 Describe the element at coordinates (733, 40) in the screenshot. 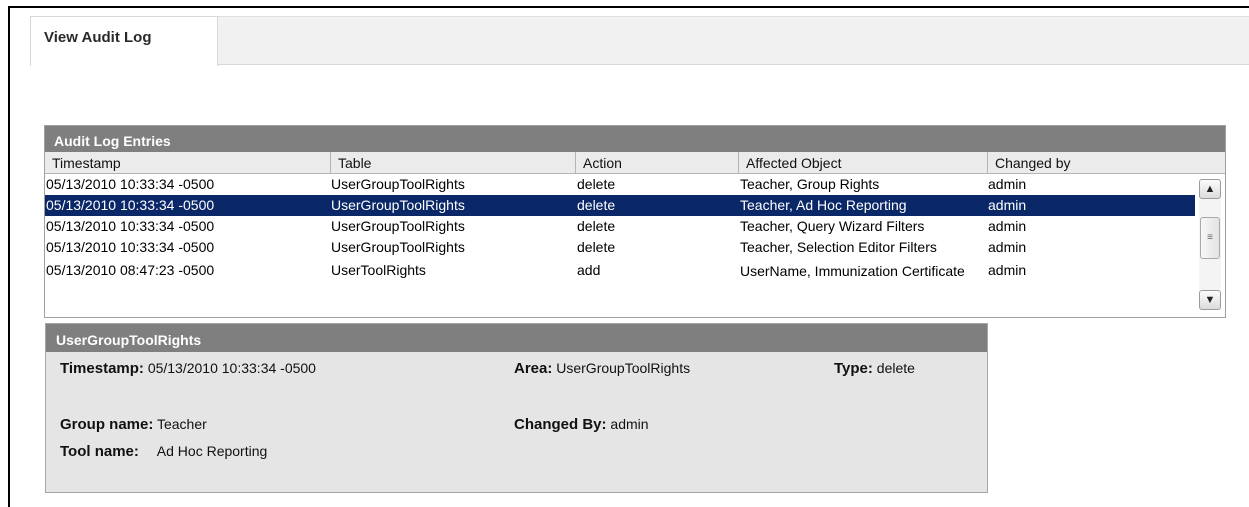

I see `tab-strip` at that location.